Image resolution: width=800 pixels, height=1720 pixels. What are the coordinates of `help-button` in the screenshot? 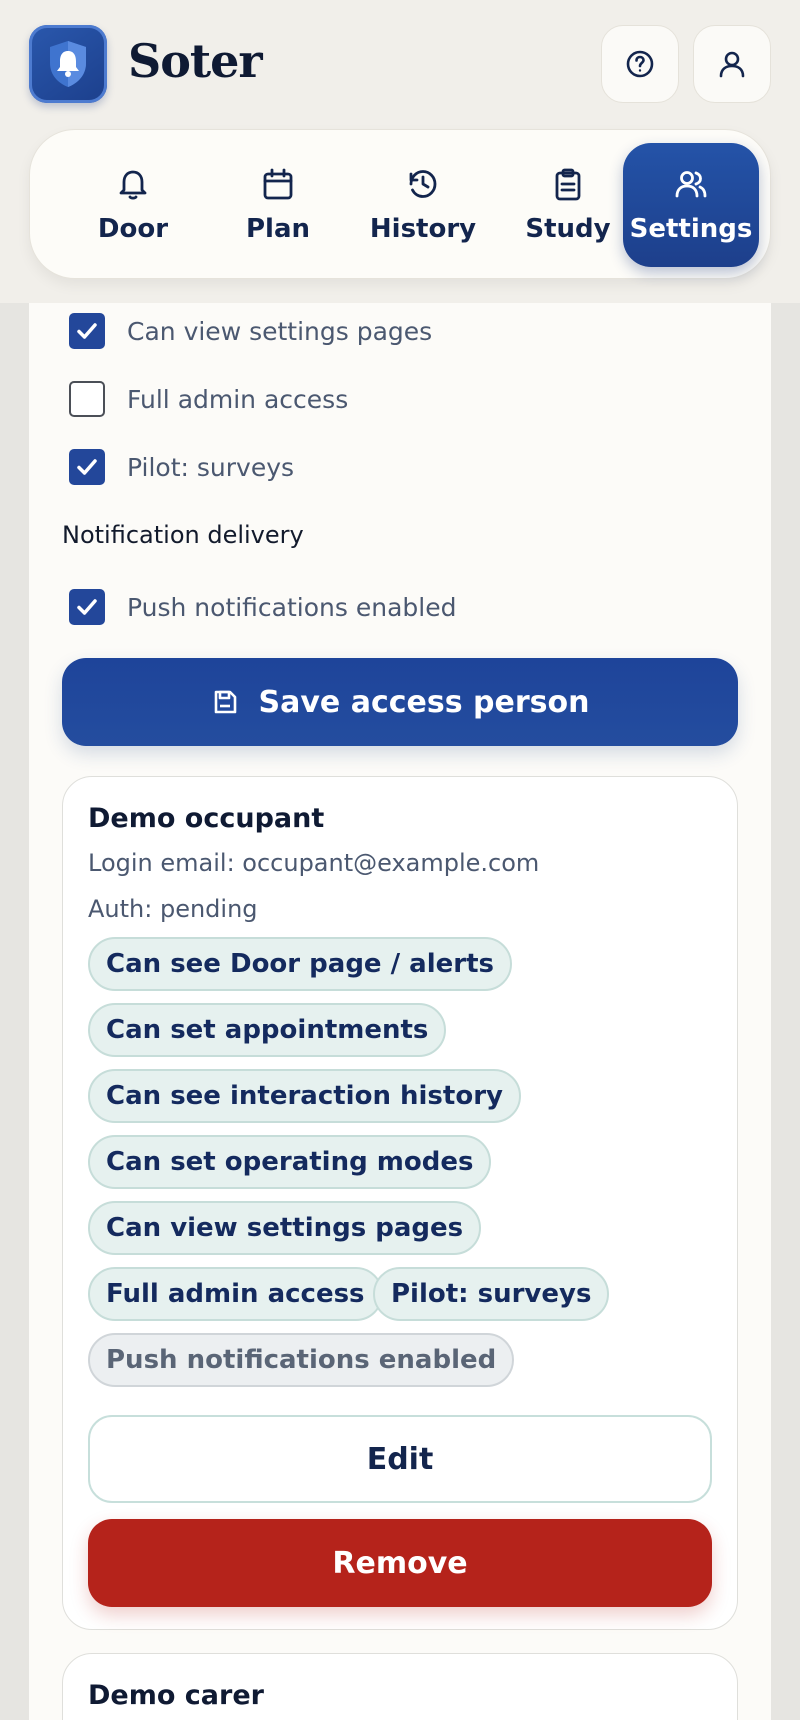 It's located at (640, 64).